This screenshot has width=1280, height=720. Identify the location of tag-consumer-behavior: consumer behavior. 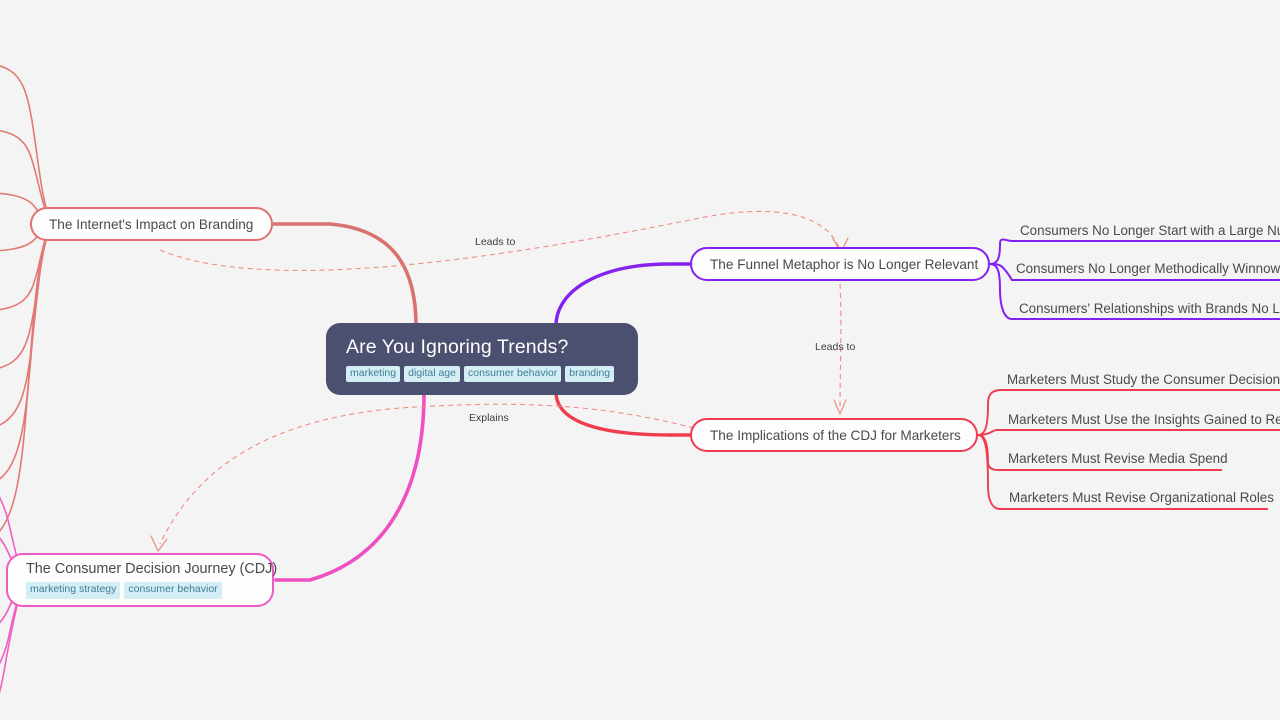
(512, 374).